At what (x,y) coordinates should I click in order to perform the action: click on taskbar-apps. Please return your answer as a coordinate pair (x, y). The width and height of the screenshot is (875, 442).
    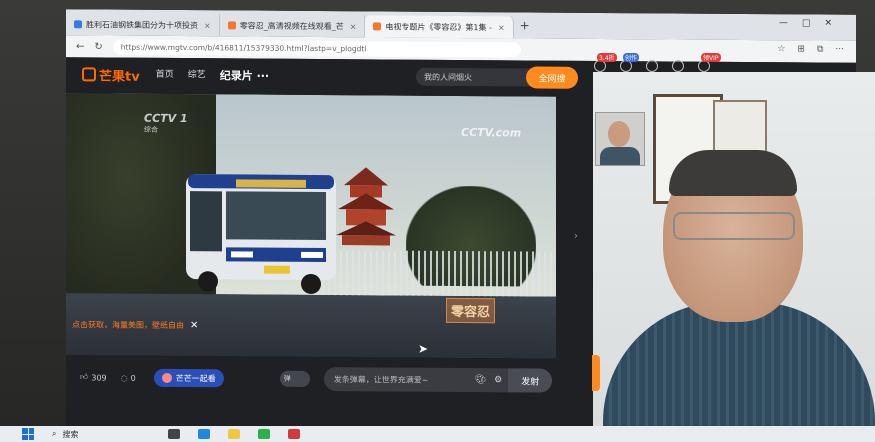
    Looking at the image, I should click on (234, 434).